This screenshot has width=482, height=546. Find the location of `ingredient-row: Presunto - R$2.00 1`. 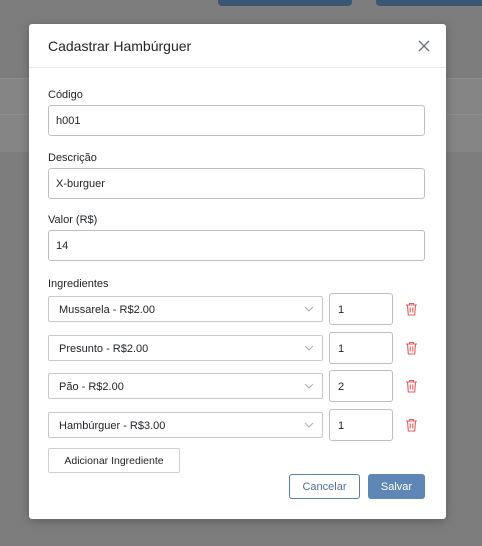

ingredient-row: Presunto - R$2.00 1 is located at coordinates (236, 349).